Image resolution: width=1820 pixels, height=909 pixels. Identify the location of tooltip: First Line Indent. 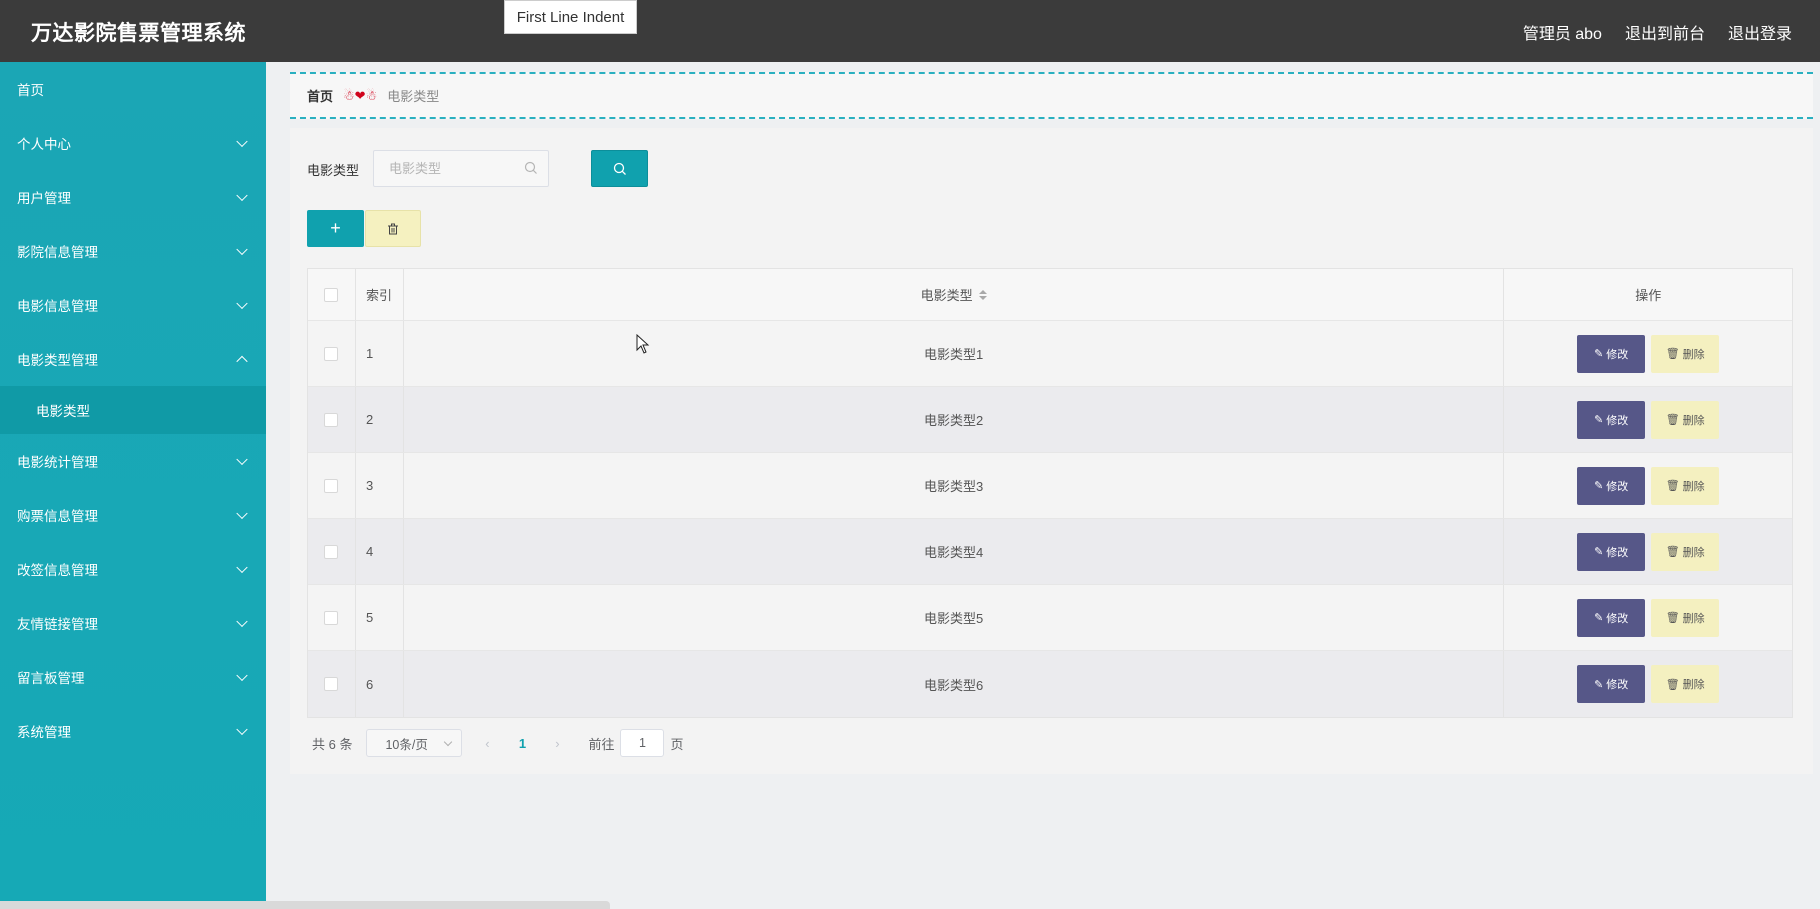
(570, 17).